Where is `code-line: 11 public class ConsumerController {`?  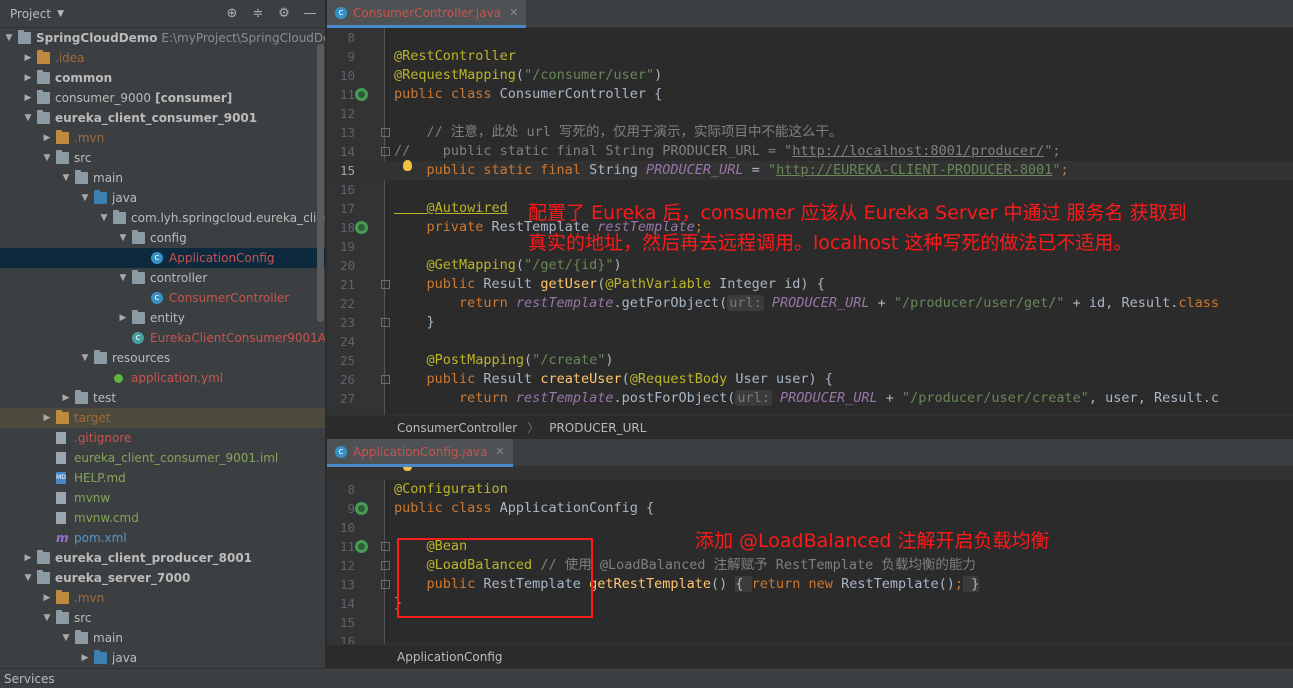
code-line: 11 public class ConsumerController { is located at coordinates (810, 94).